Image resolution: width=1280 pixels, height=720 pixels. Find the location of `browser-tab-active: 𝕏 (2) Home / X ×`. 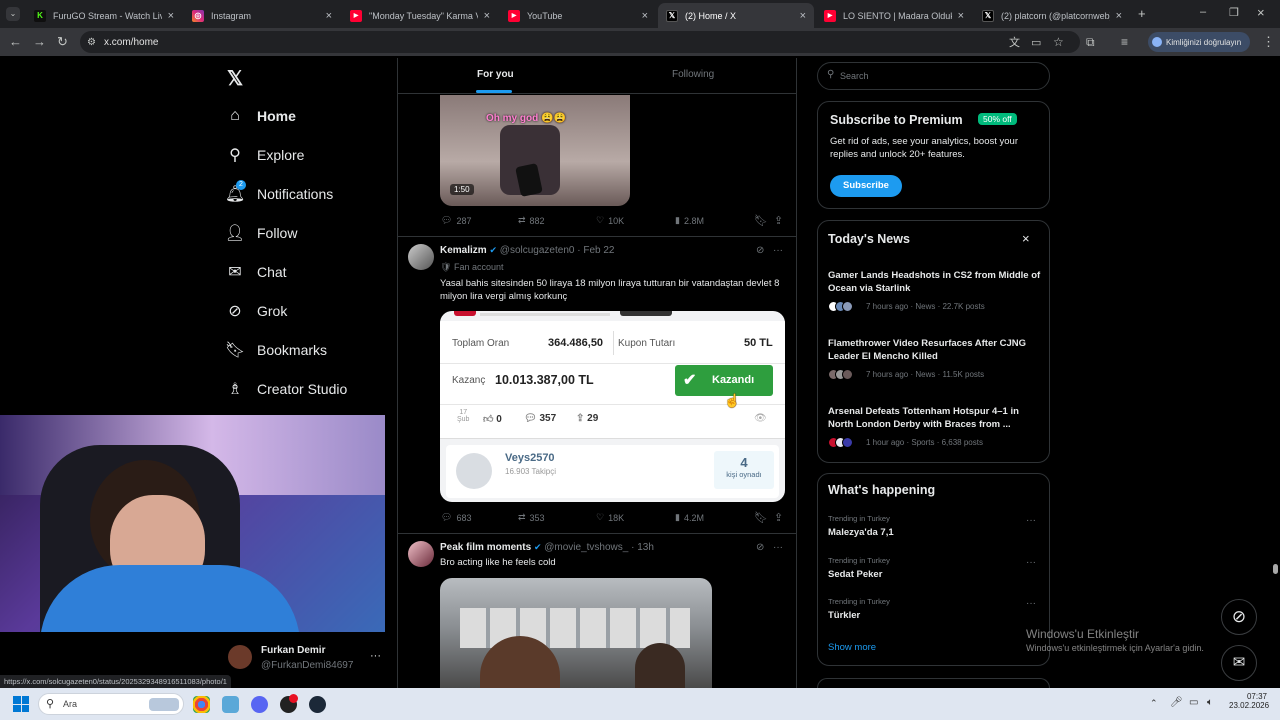

browser-tab-active: 𝕏 (2) Home / X × is located at coordinates (736, 15).